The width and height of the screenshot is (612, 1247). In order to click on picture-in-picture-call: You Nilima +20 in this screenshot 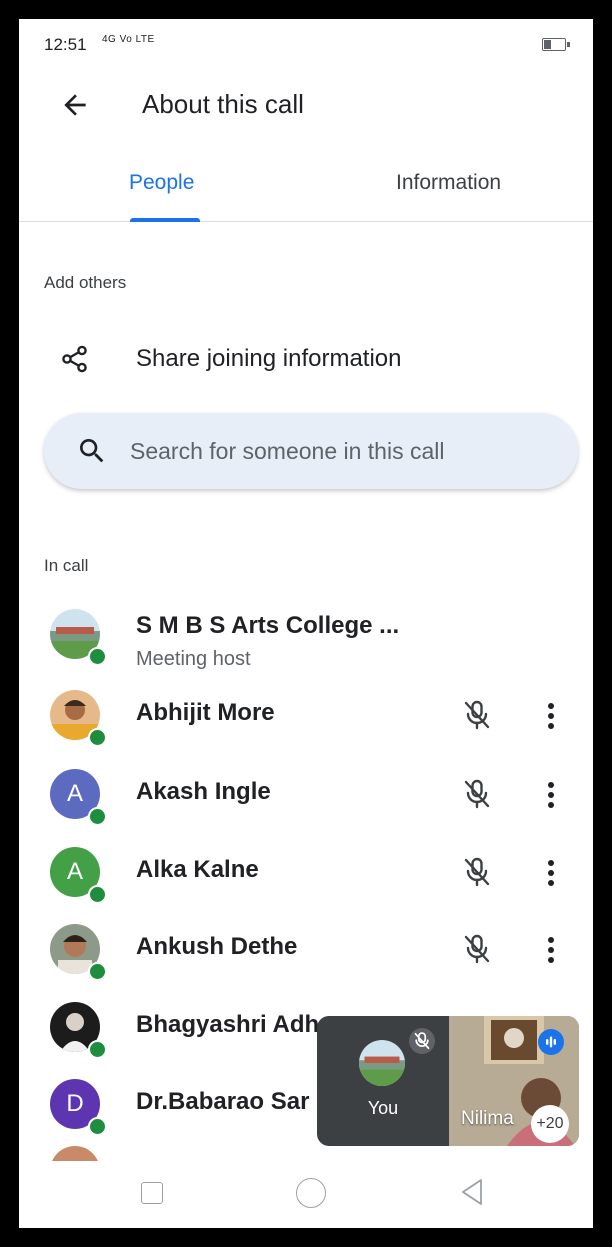, I will do `click(448, 1081)`.